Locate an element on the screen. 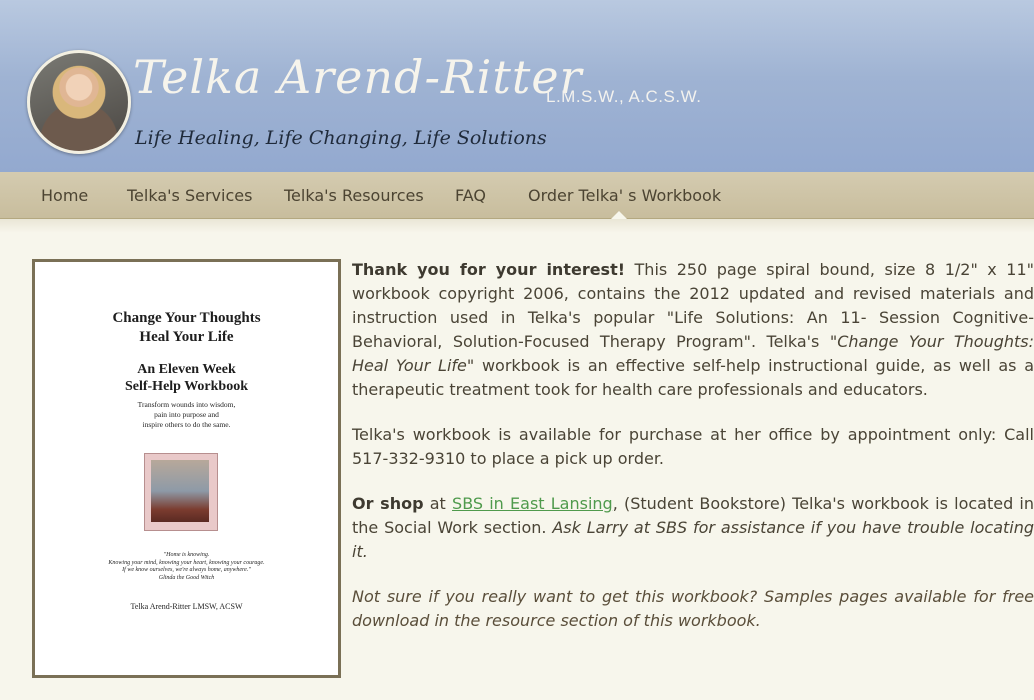 Image resolution: width=1034 pixels, height=700 pixels. nav-faq: FAQ is located at coordinates (470, 195).